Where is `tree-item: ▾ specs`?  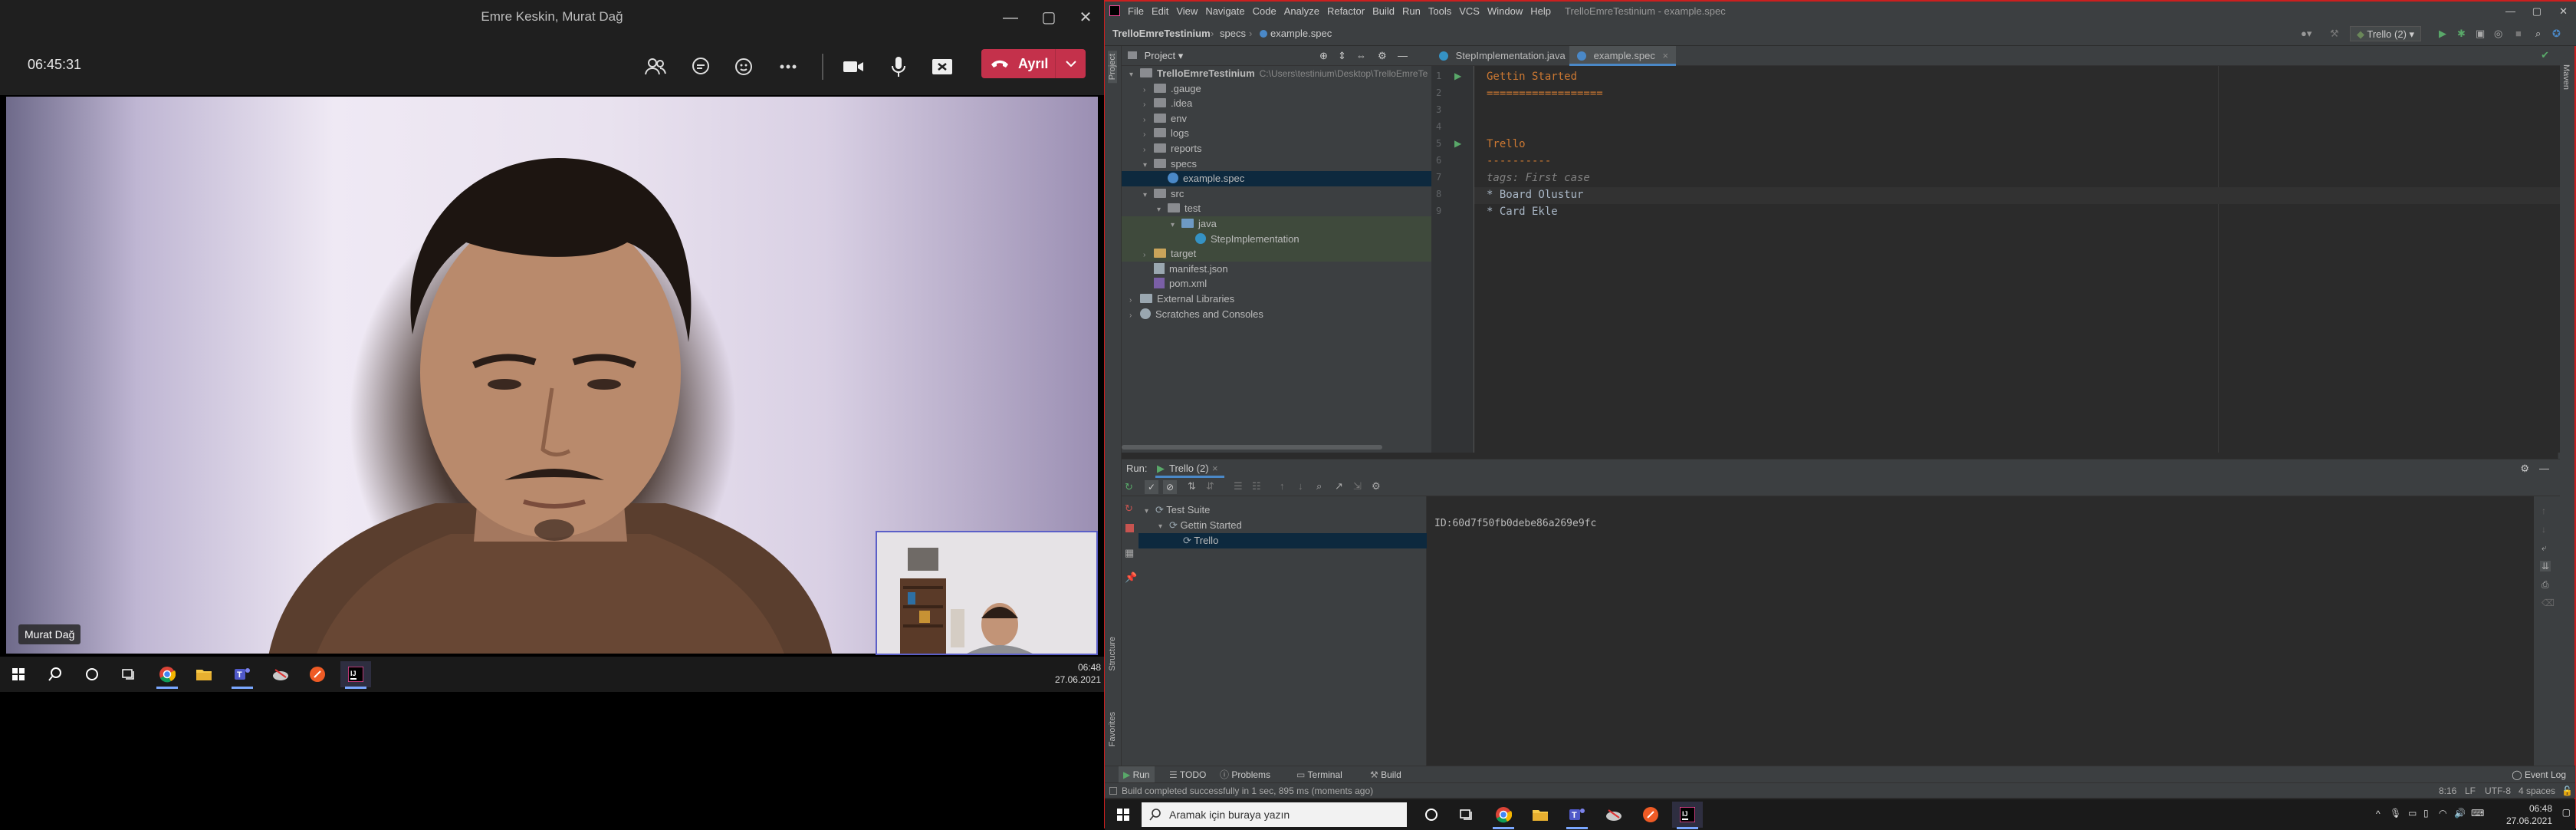
tree-item: ▾ specs is located at coordinates (1276, 164).